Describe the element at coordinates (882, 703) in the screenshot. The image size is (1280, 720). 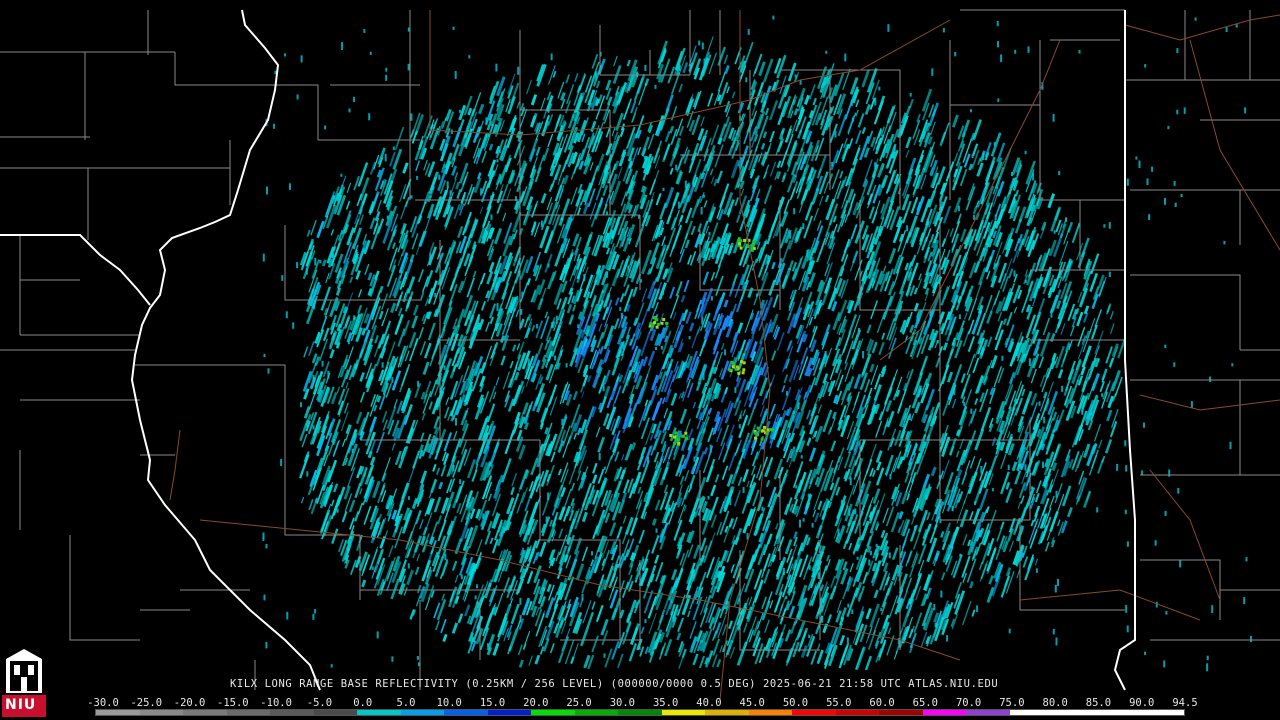
I see `scale-label: 60.0` at that location.